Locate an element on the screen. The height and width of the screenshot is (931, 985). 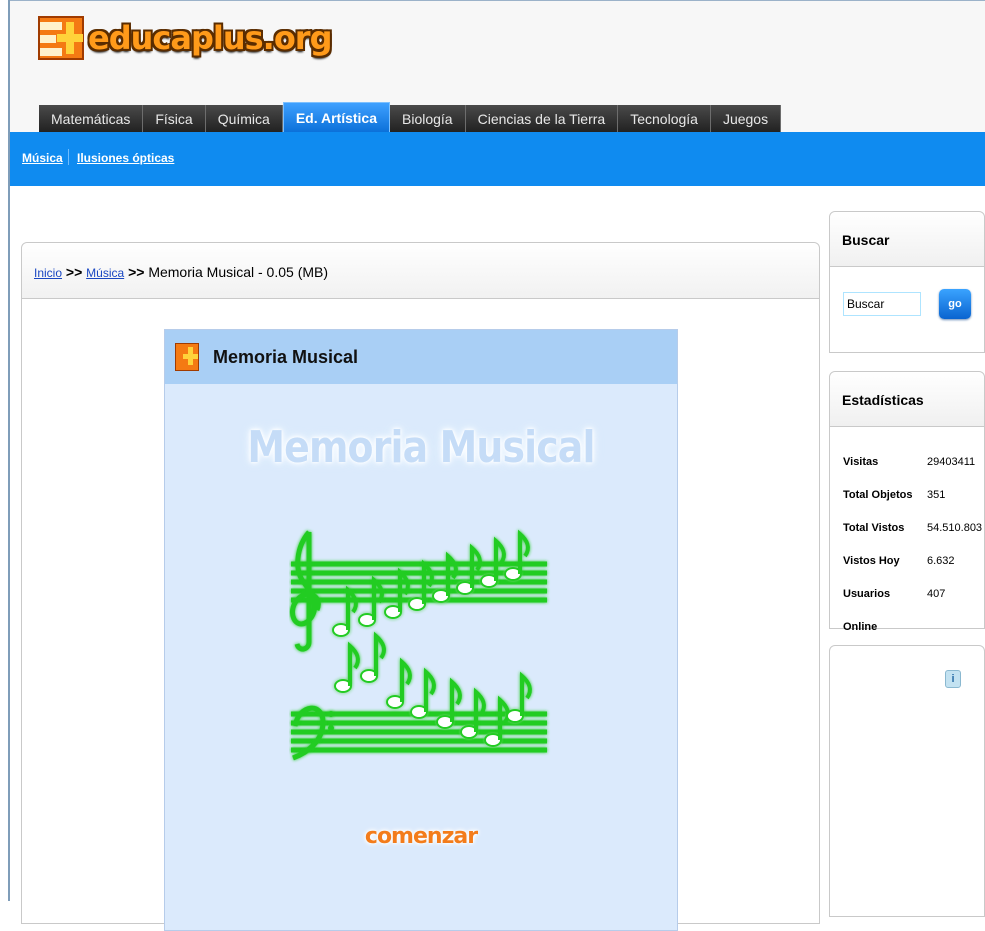
music-staff-illustration is located at coordinates (418, 645).